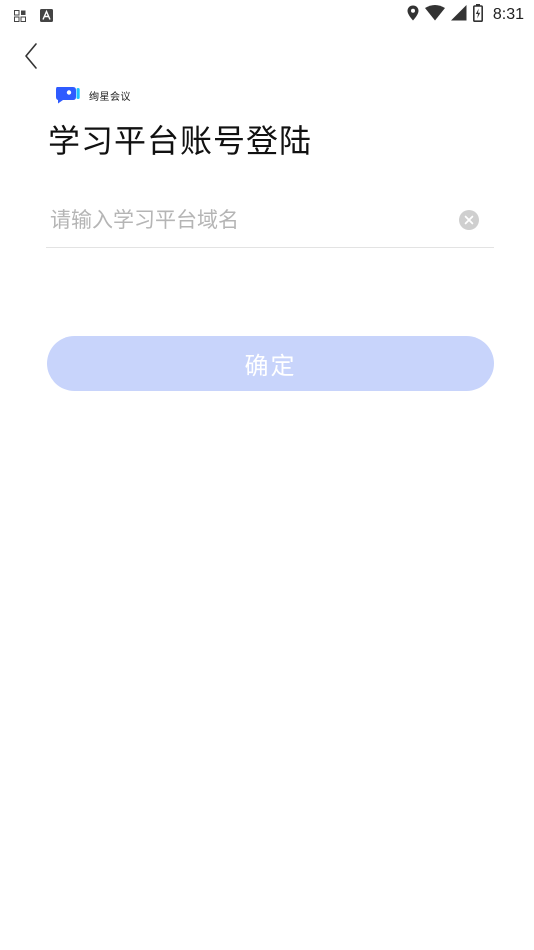  What do you see at coordinates (270, 363) in the screenshot?
I see `confirm-button: 确定` at bounding box center [270, 363].